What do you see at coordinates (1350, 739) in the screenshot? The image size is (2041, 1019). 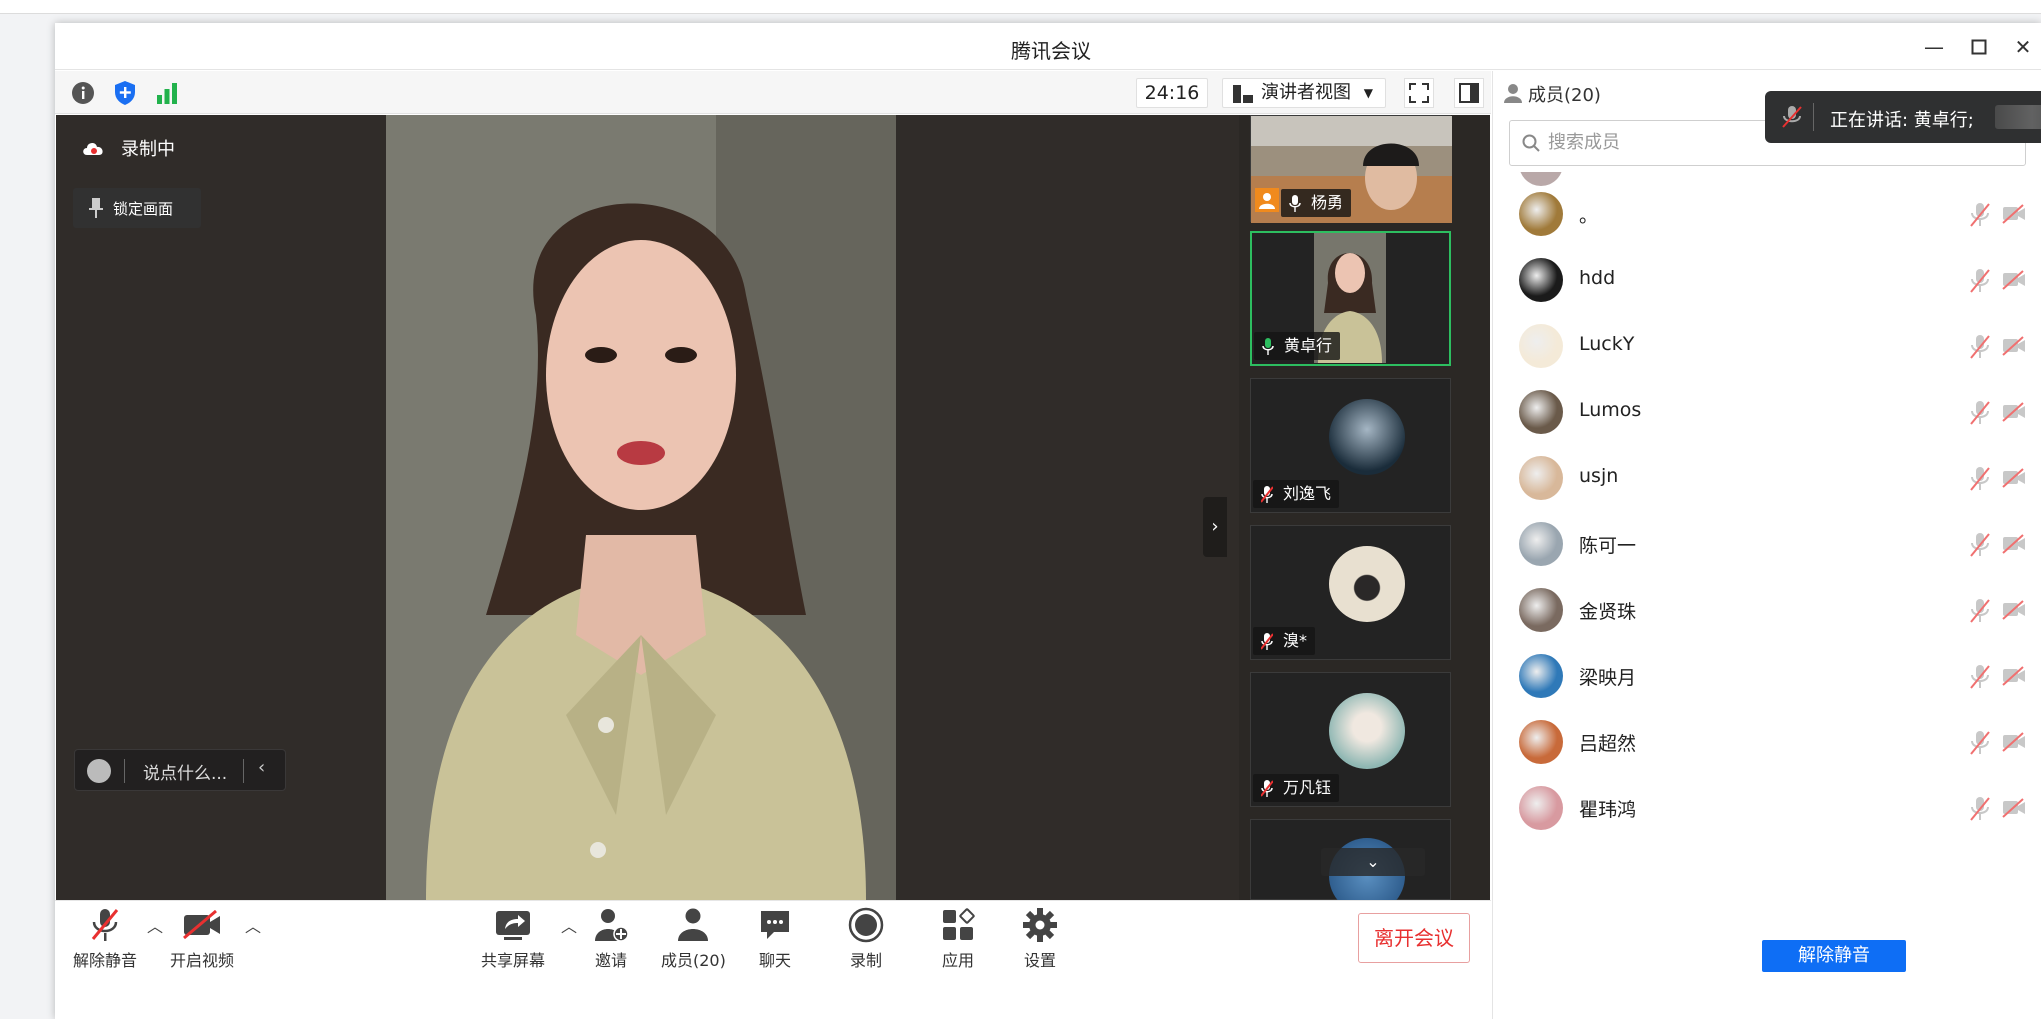 I see `participant-tile: 万凡钰` at bounding box center [1350, 739].